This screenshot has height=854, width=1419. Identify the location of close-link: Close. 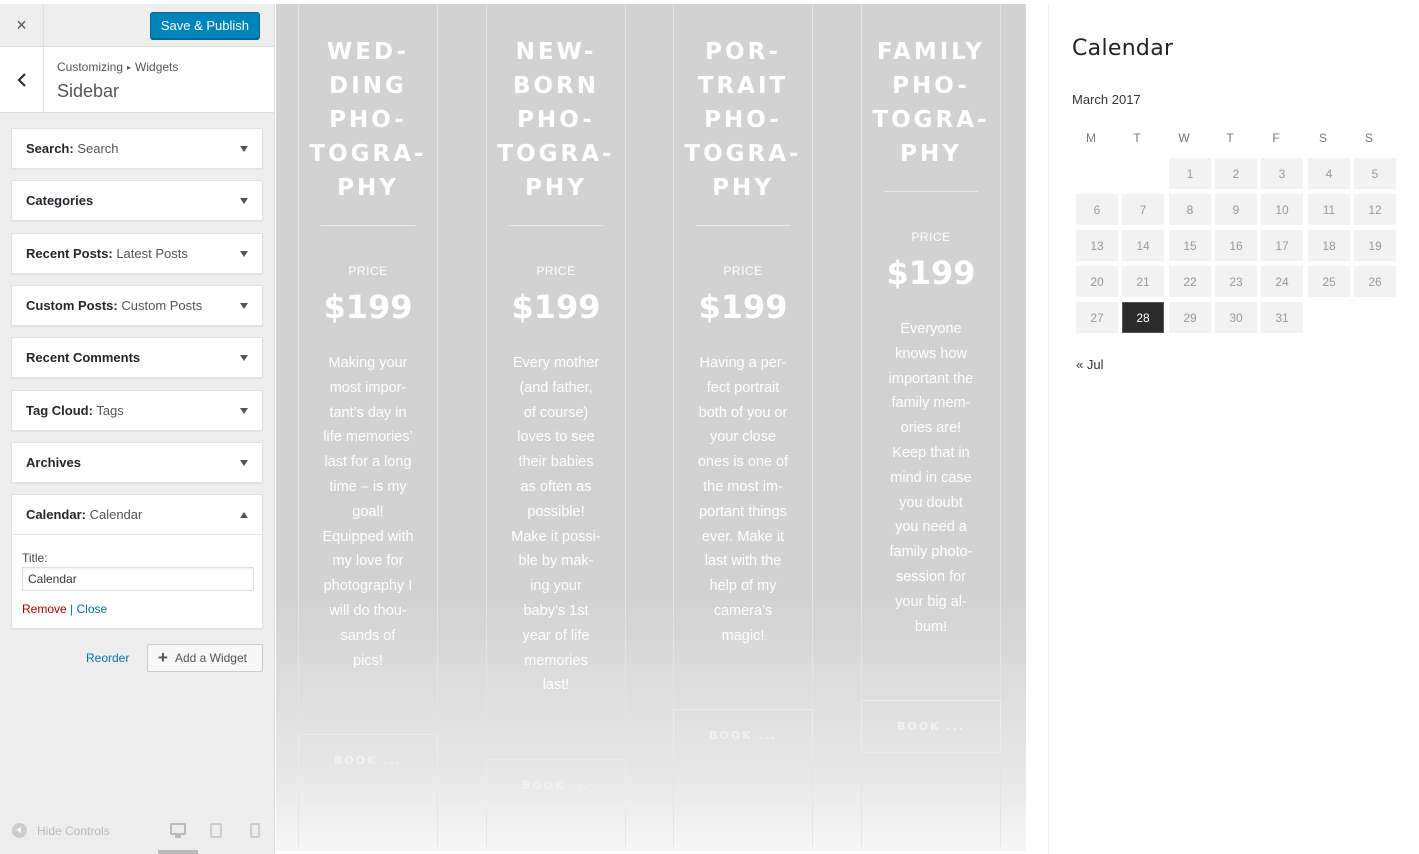
(92, 609).